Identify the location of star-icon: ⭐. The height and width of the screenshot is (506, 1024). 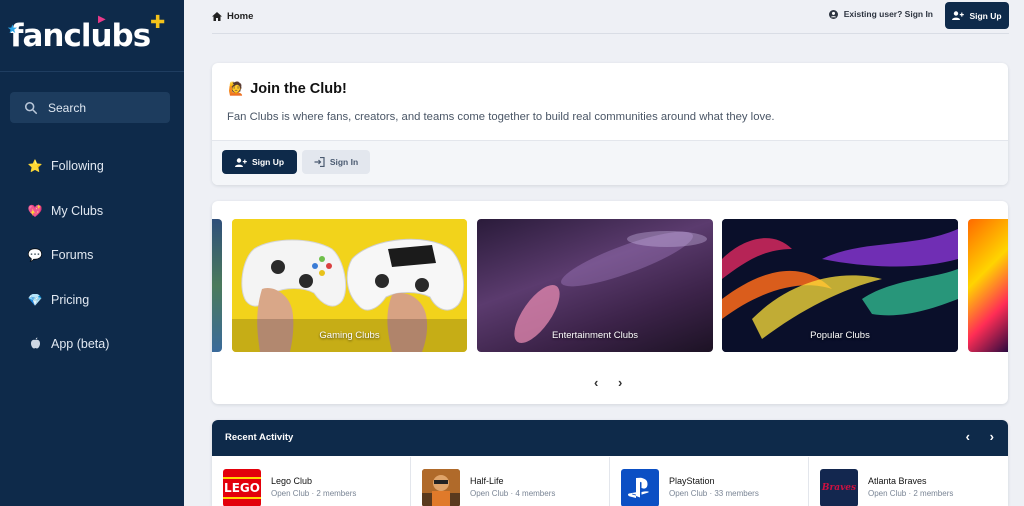
(35, 166).